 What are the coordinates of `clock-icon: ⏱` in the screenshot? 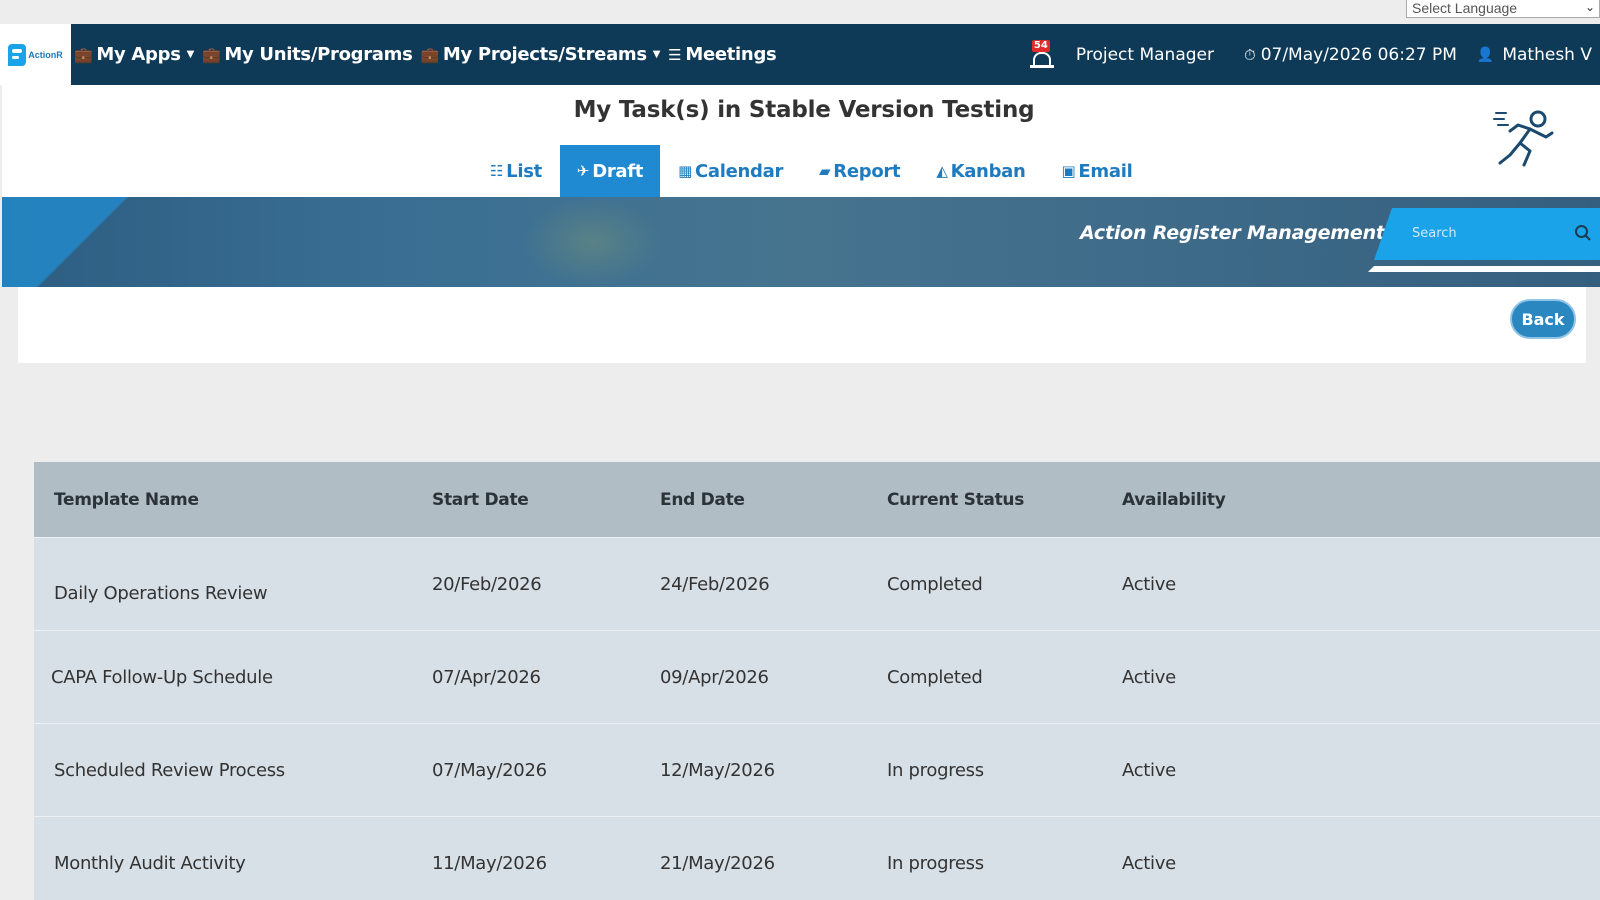 It's located at (1249, 54).